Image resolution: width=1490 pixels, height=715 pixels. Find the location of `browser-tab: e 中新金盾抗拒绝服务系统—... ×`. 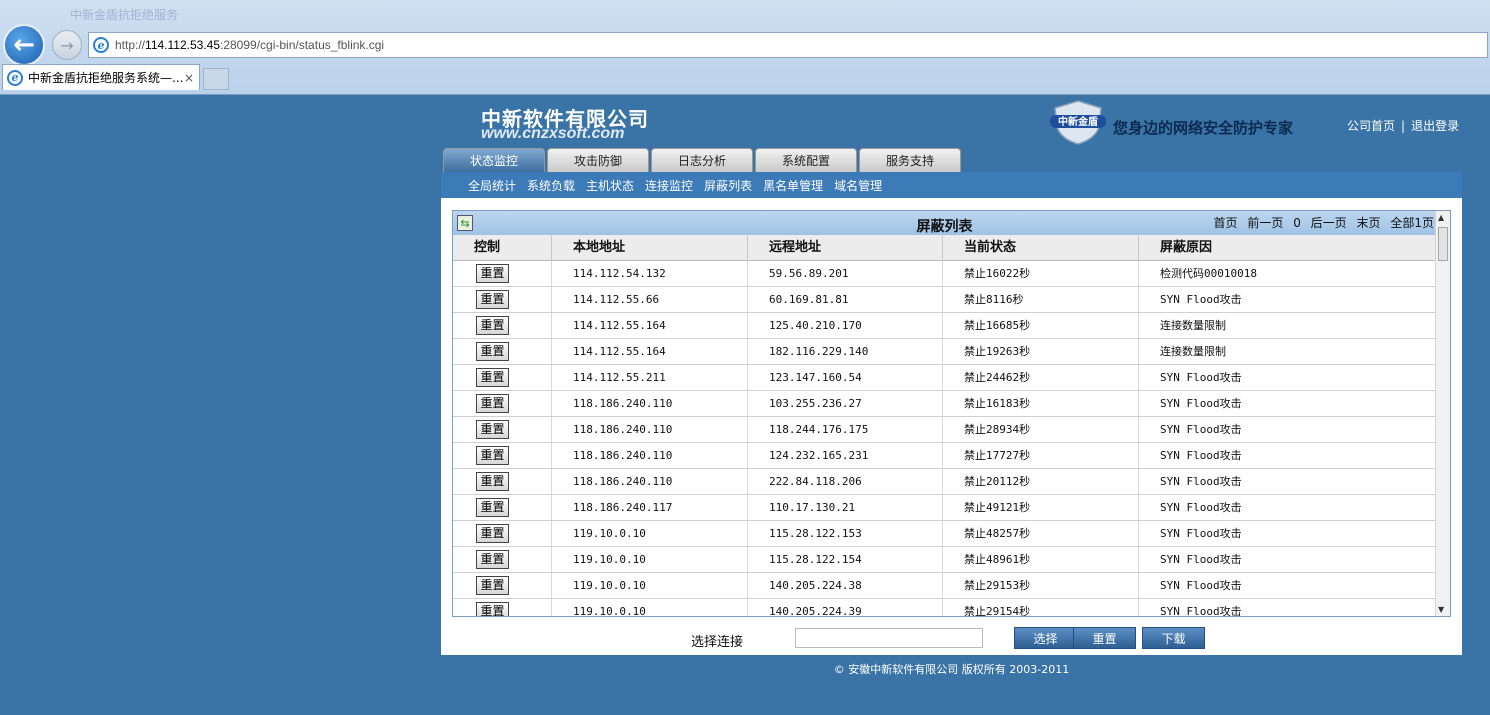

browser-tab: e 中新金盾抗拒绝服务系统—... × is located at coordinates (101, 77).